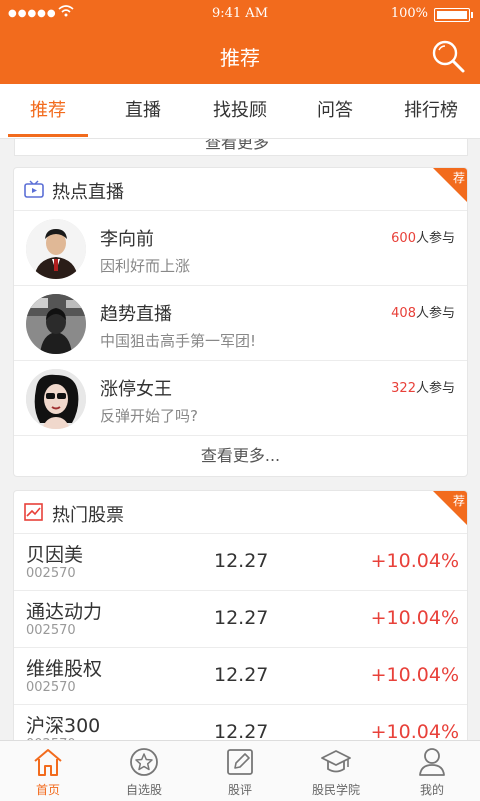 This screenshot has width=480, height=801. I want to click on bottom-tab-profile: 我的, so click(432, 771).